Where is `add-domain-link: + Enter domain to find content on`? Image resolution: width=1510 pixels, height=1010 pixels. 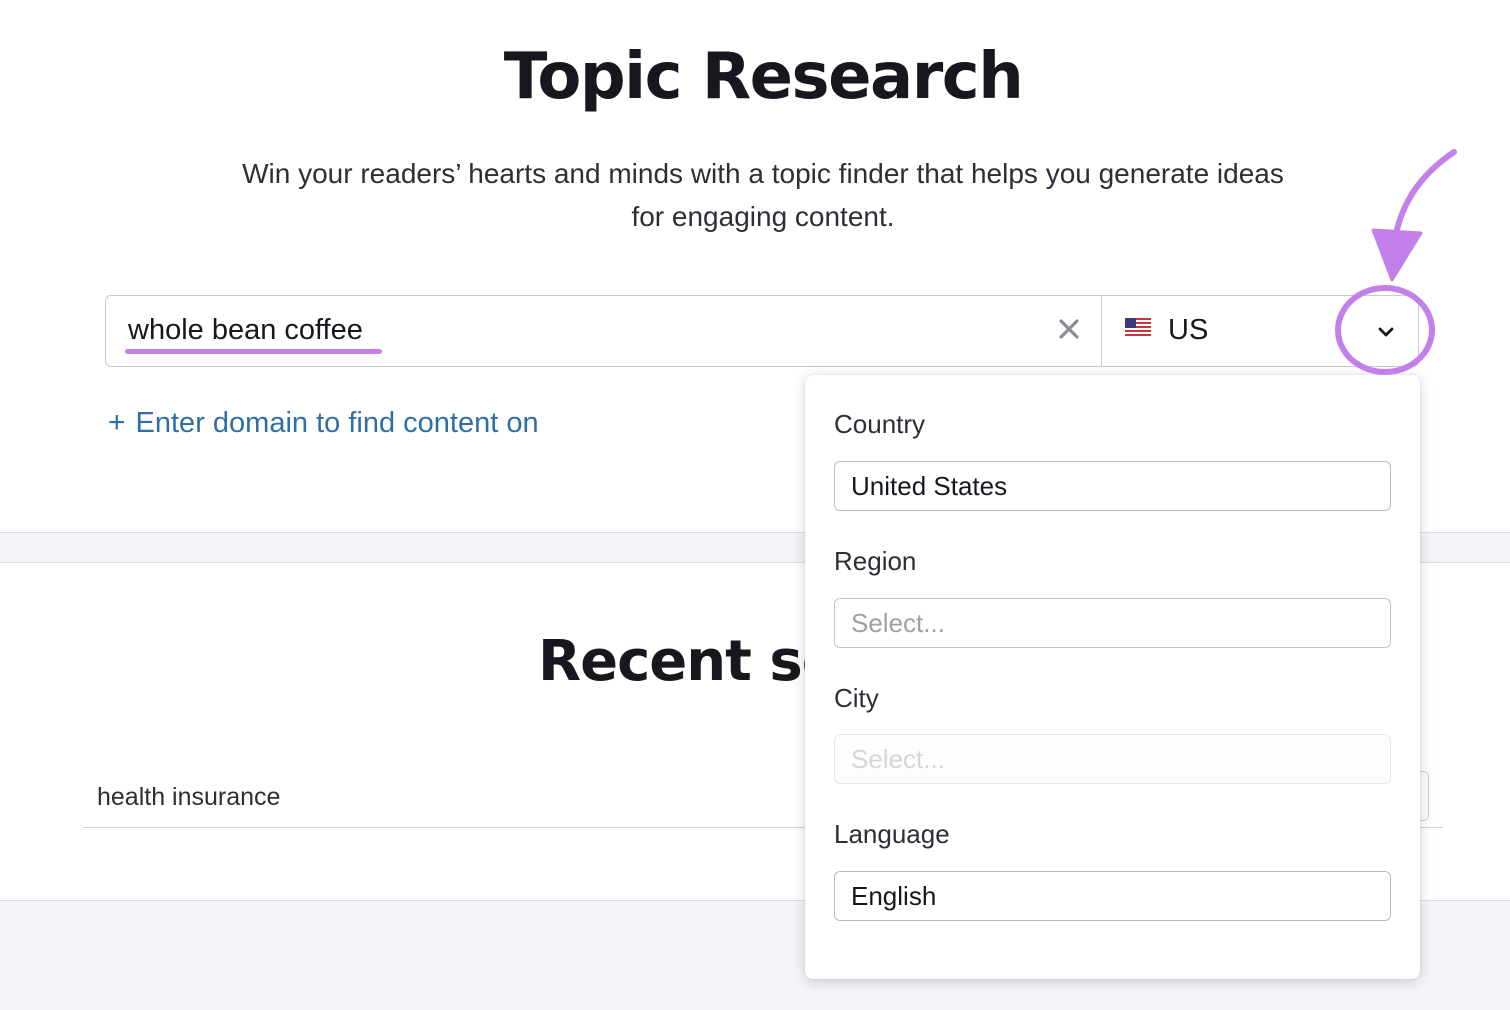 add-domain-link: + Enter domain to find content on is located at coordinates (323, 423).